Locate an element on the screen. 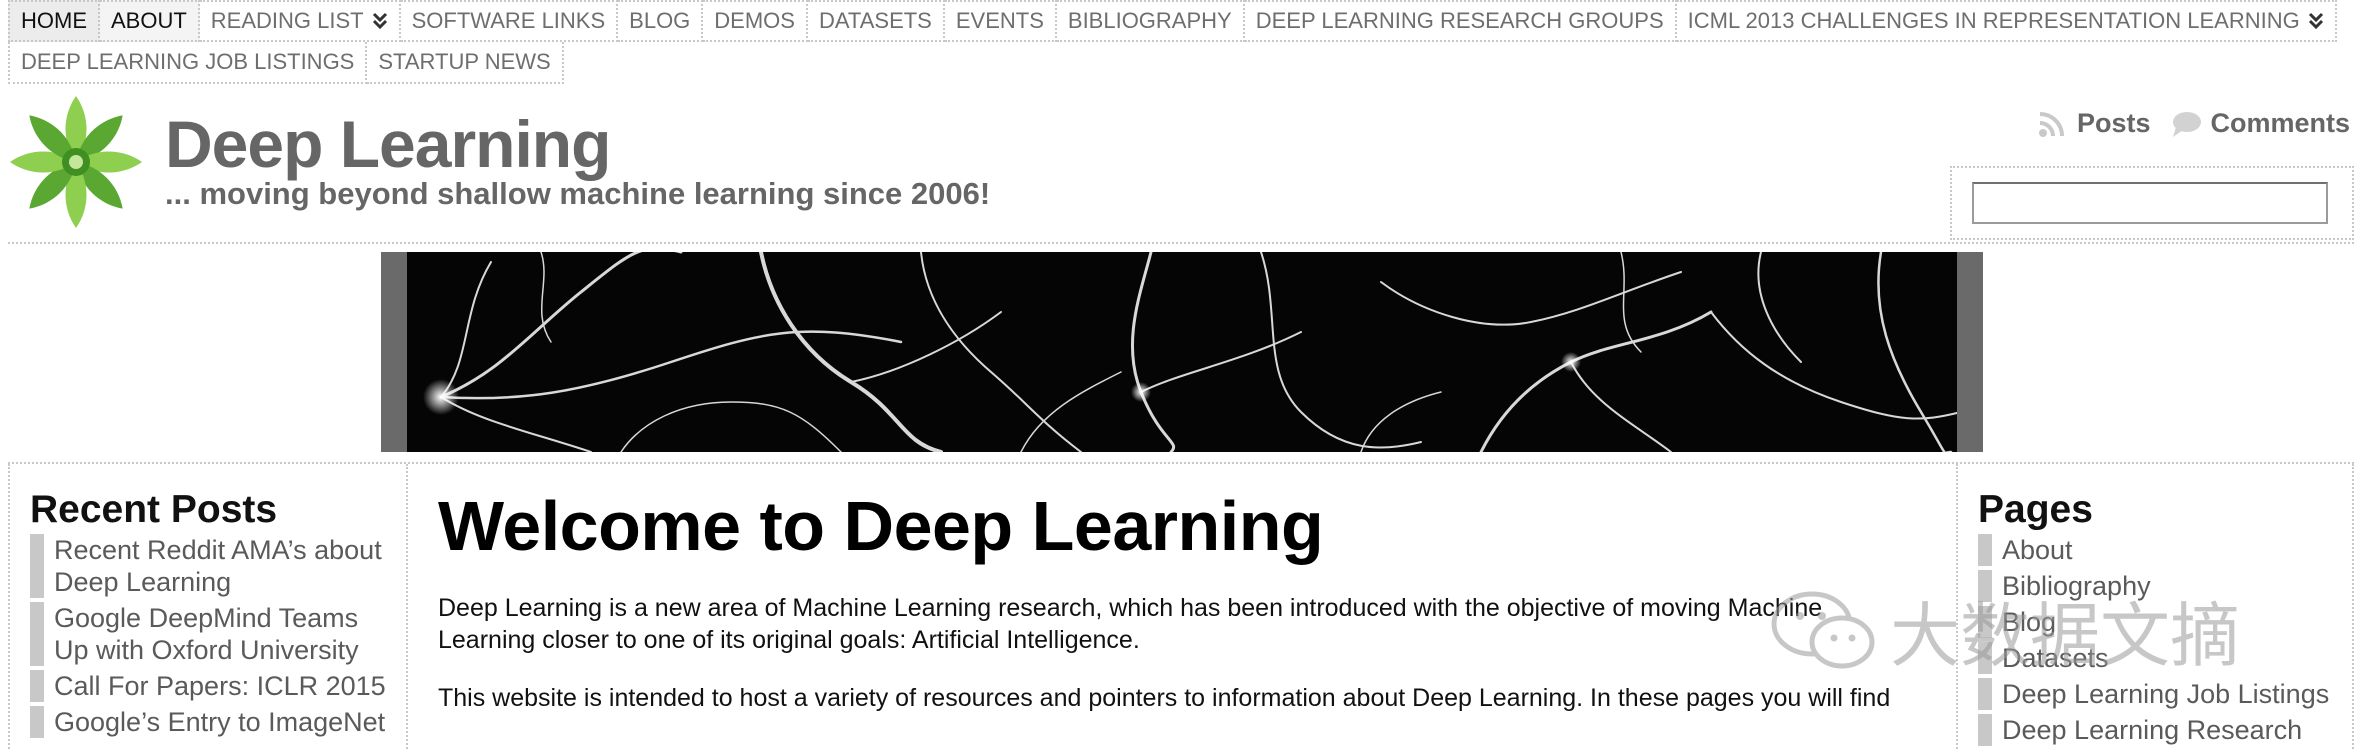 Image resolution: width=2360 pixels, height=750 pixels. site-logo is located at coordinates (76, 162).